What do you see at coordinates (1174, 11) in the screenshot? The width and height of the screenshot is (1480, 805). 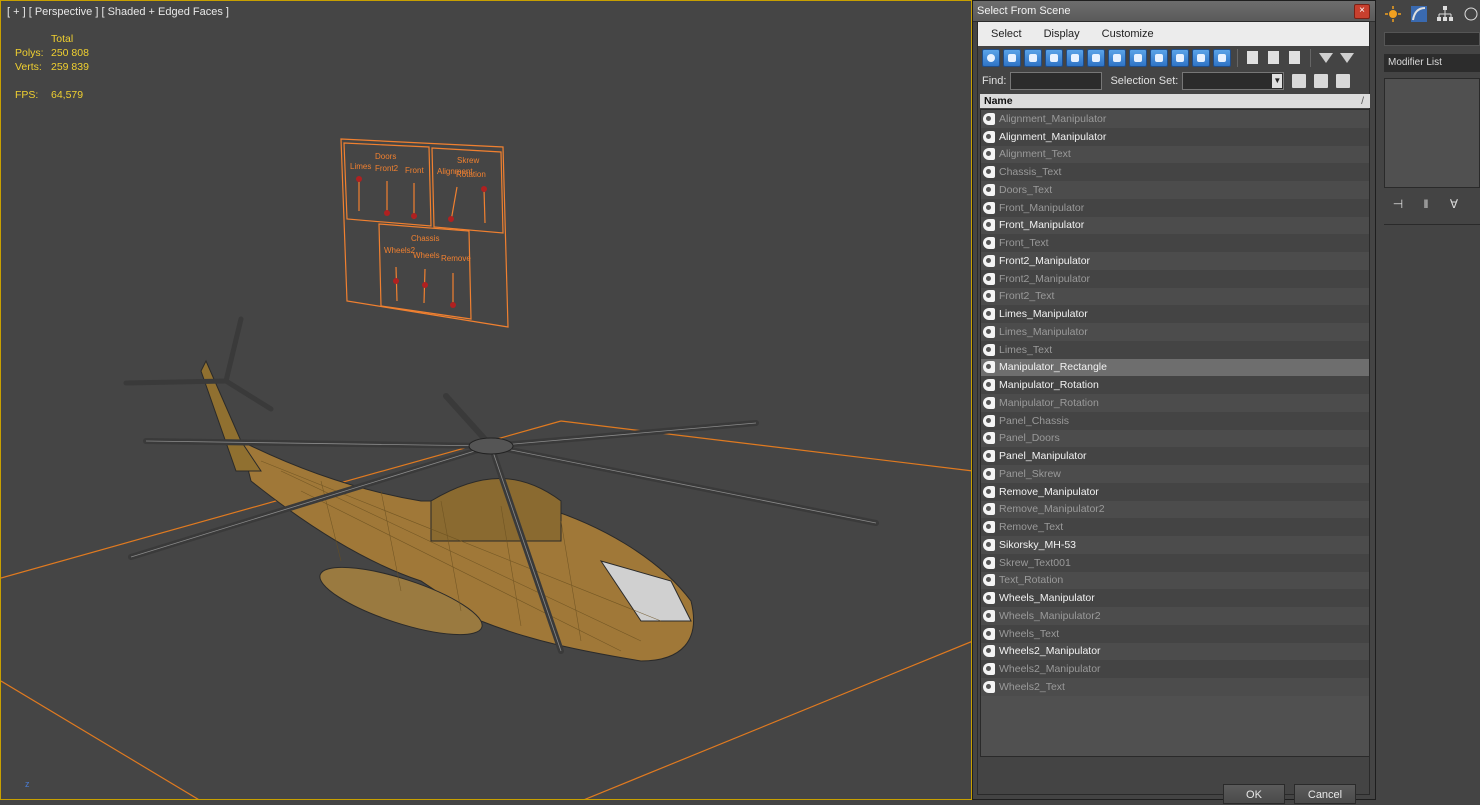 I see `dialog-titlebar: Select From Scene ×` at bounding box center [1174, 11].